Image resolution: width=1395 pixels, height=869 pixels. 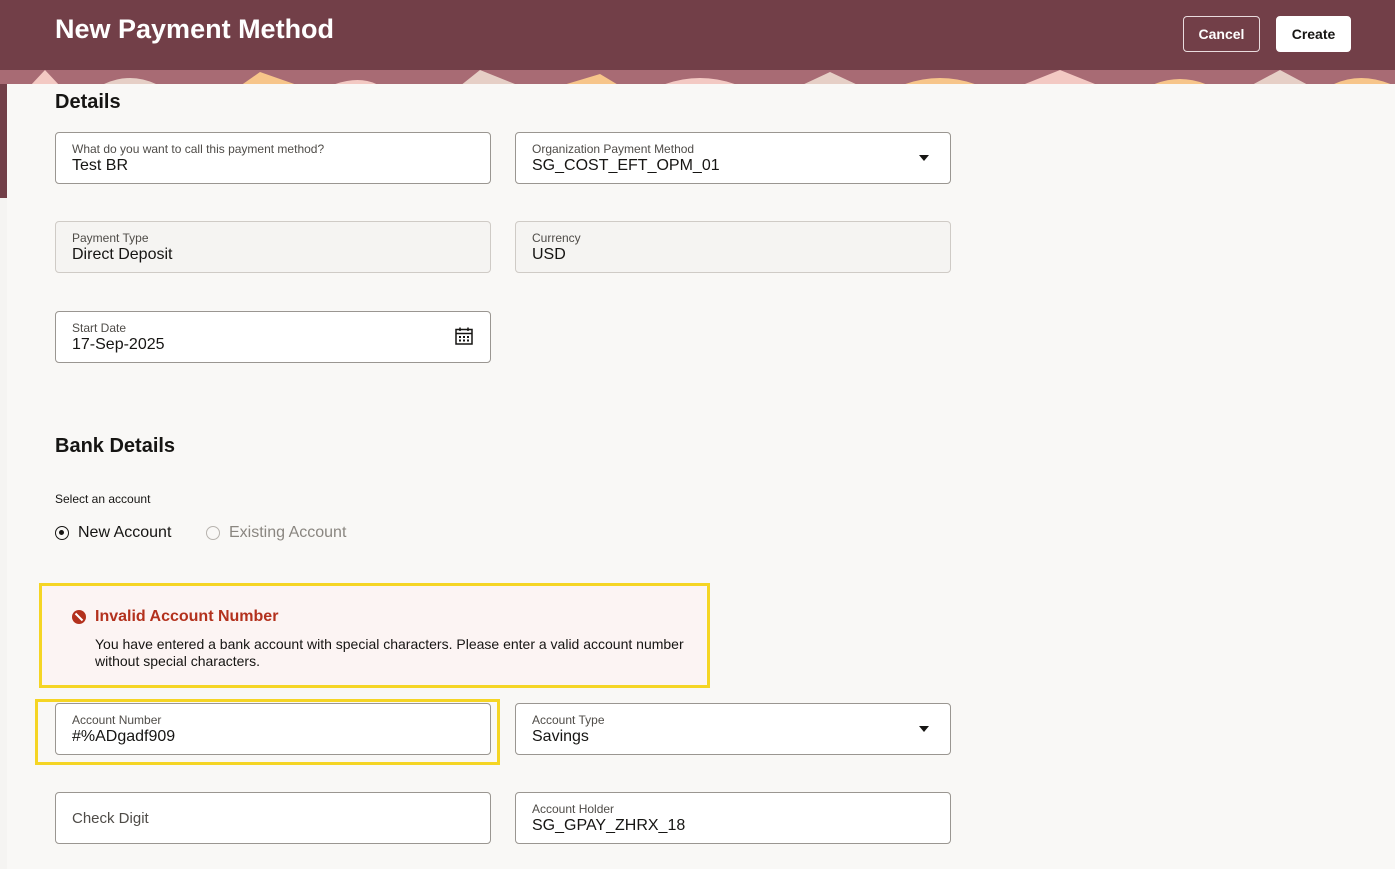 I want to click on field-value: Test BR, so click(x=100, y=165).